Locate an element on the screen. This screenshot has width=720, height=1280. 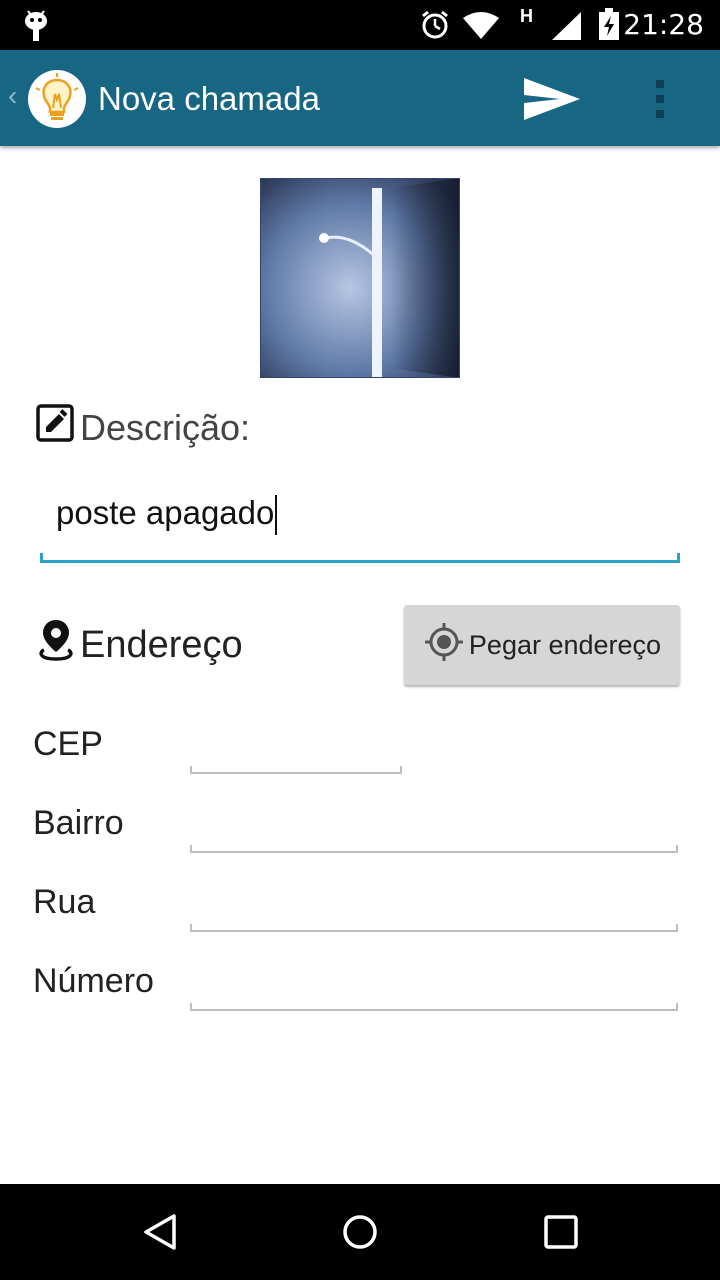
rua-label: Rua is located at coordinates (64, 902).